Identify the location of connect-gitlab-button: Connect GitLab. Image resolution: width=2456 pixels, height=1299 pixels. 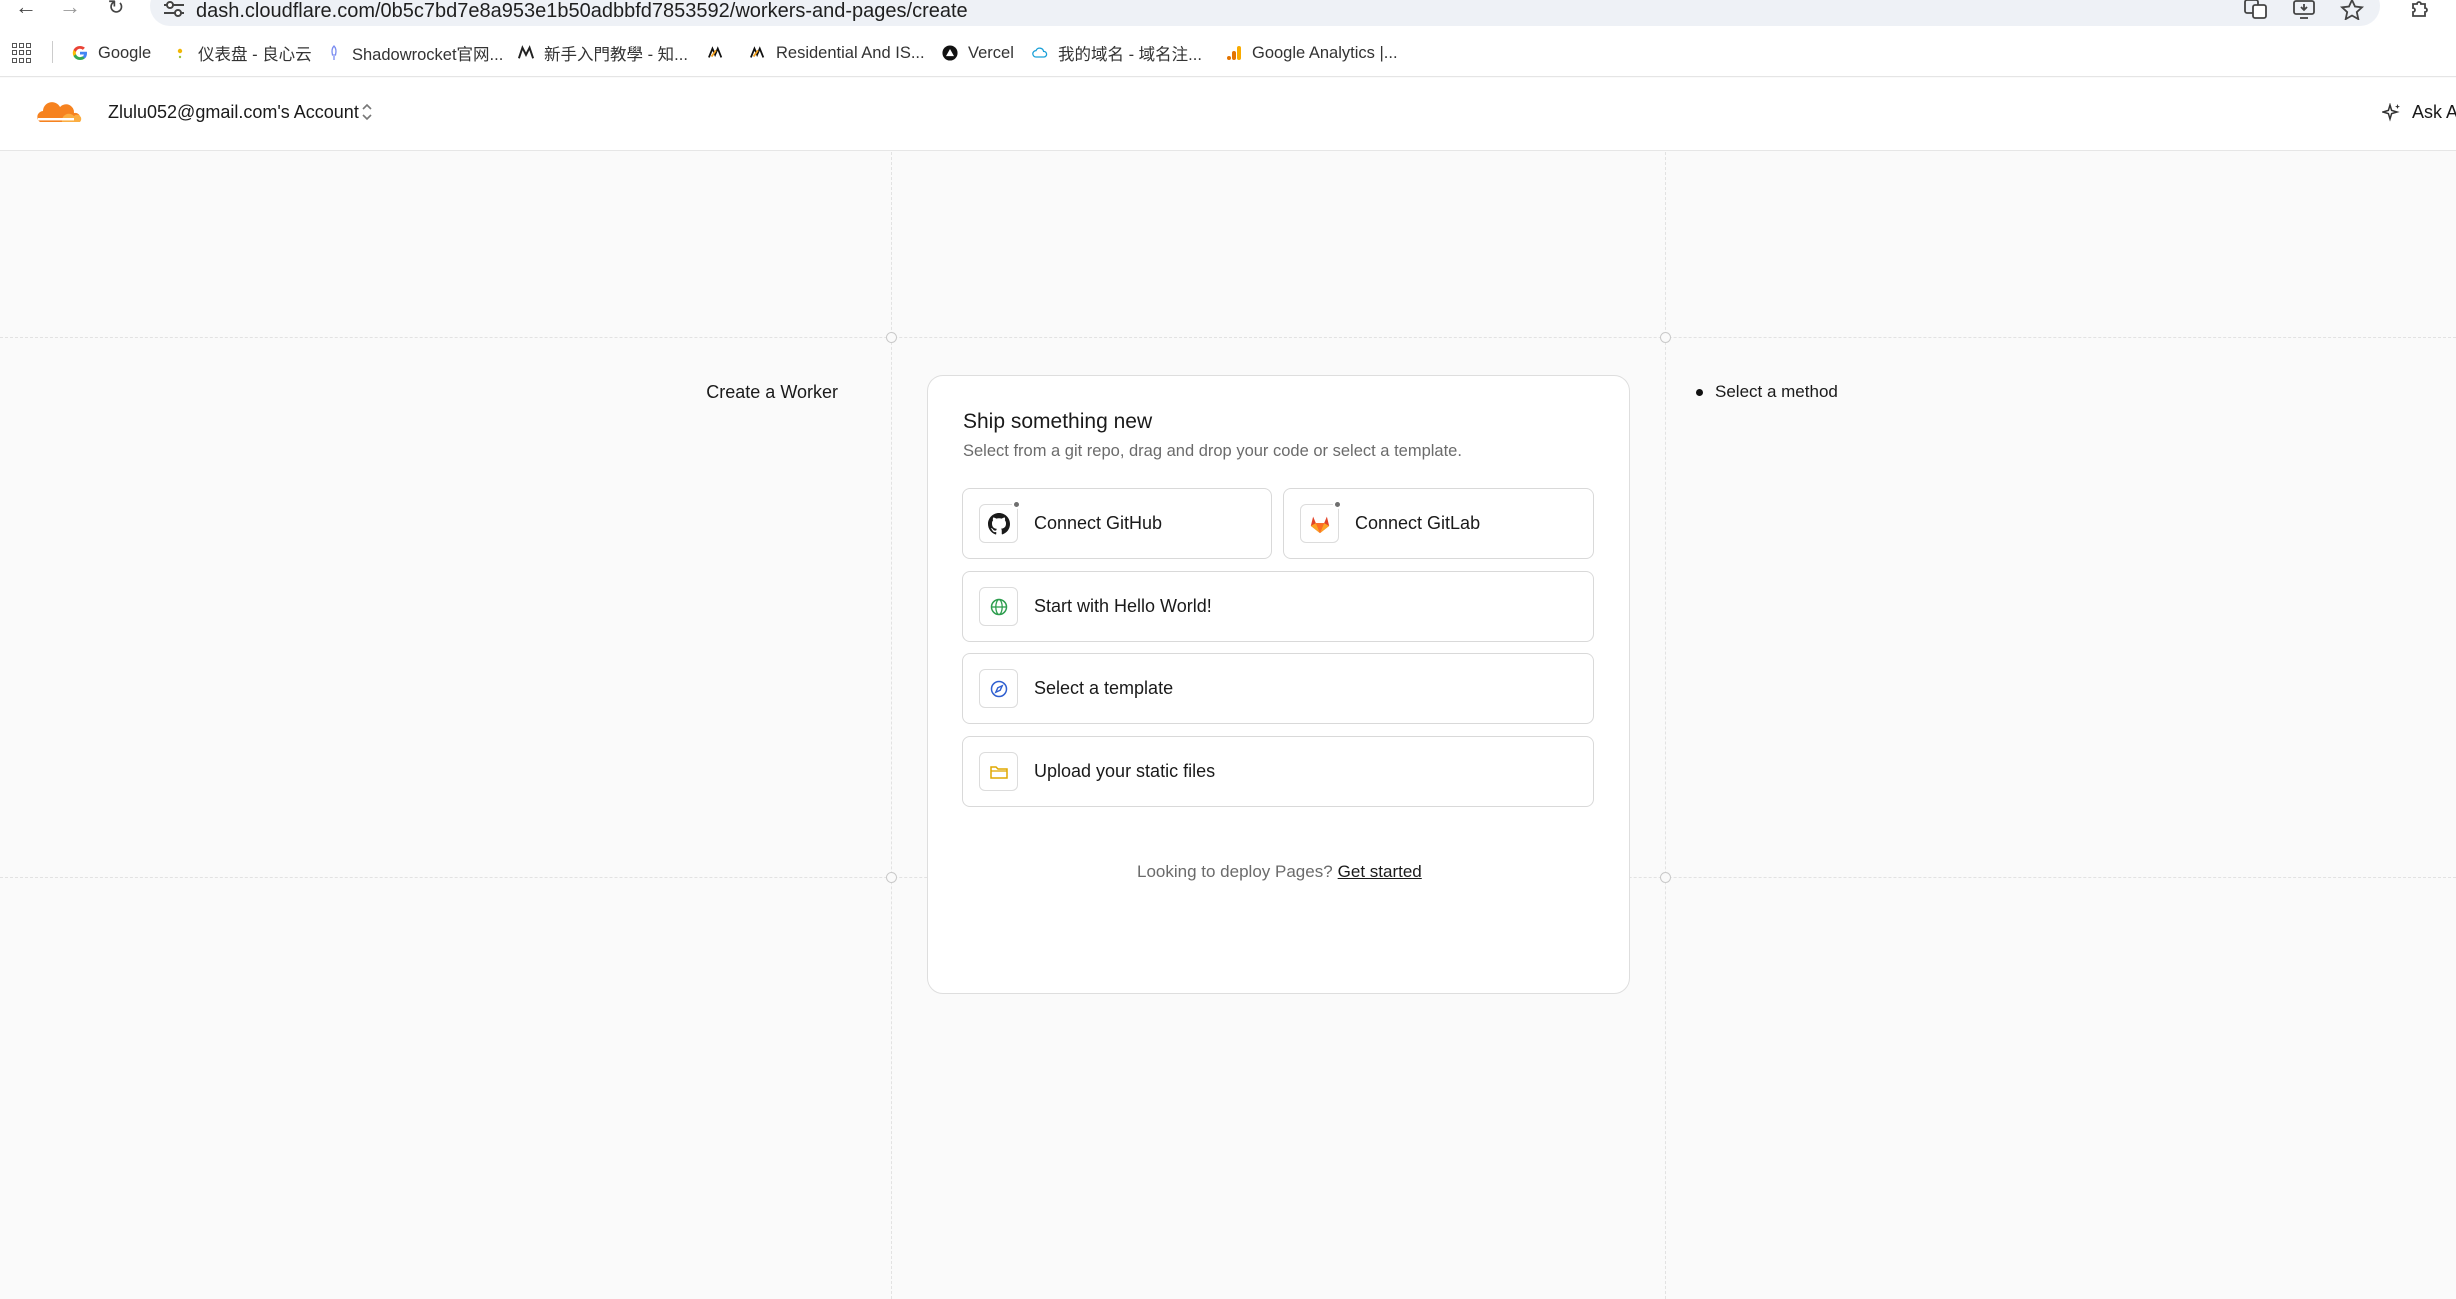
(1438, 523).